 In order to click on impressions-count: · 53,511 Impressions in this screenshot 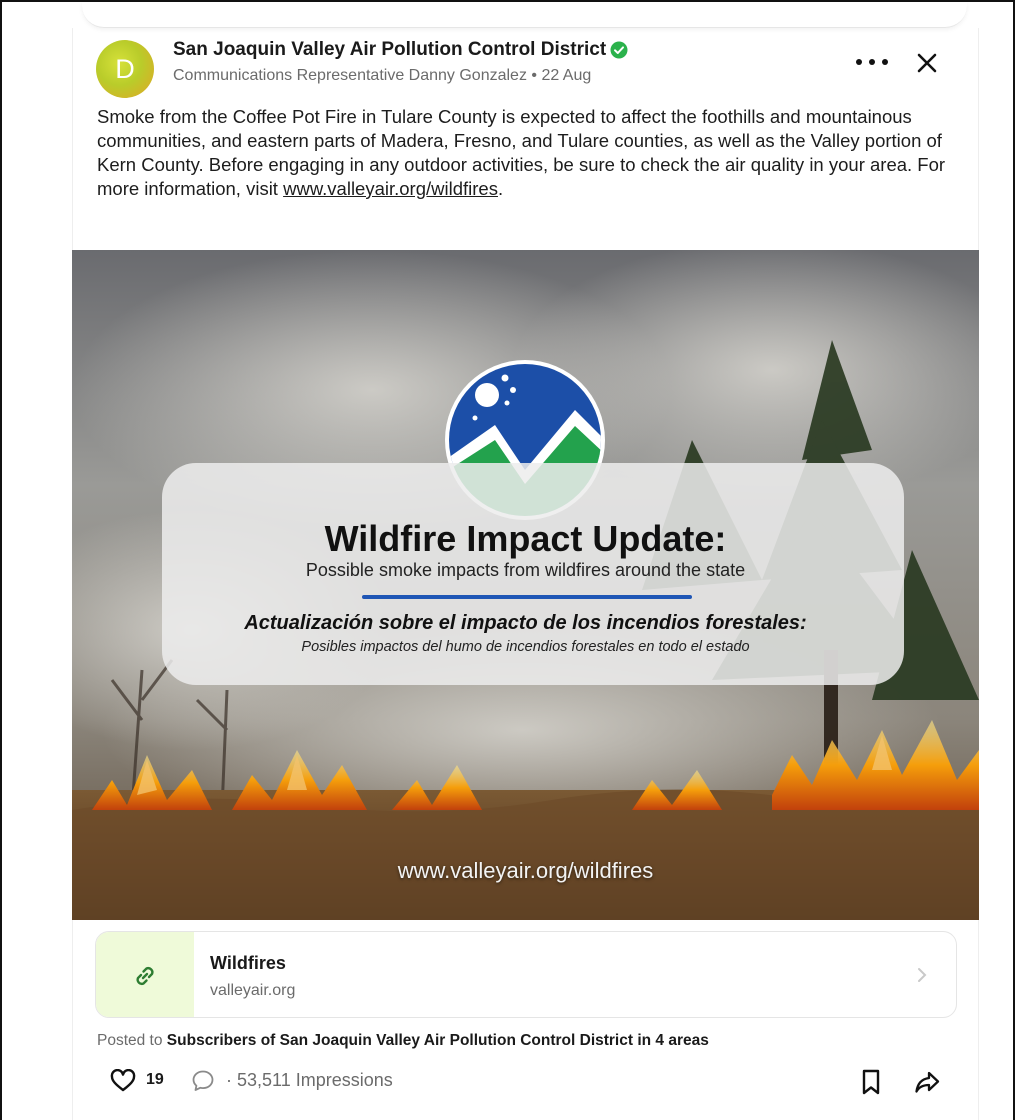, I will do `click(309, 1080)`.